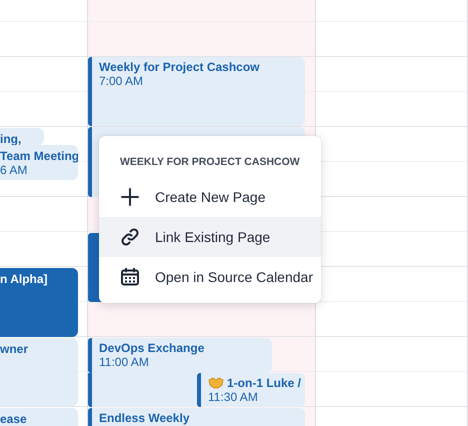  I want to click on event-title: DevOps Exchange, so click(151, 348).